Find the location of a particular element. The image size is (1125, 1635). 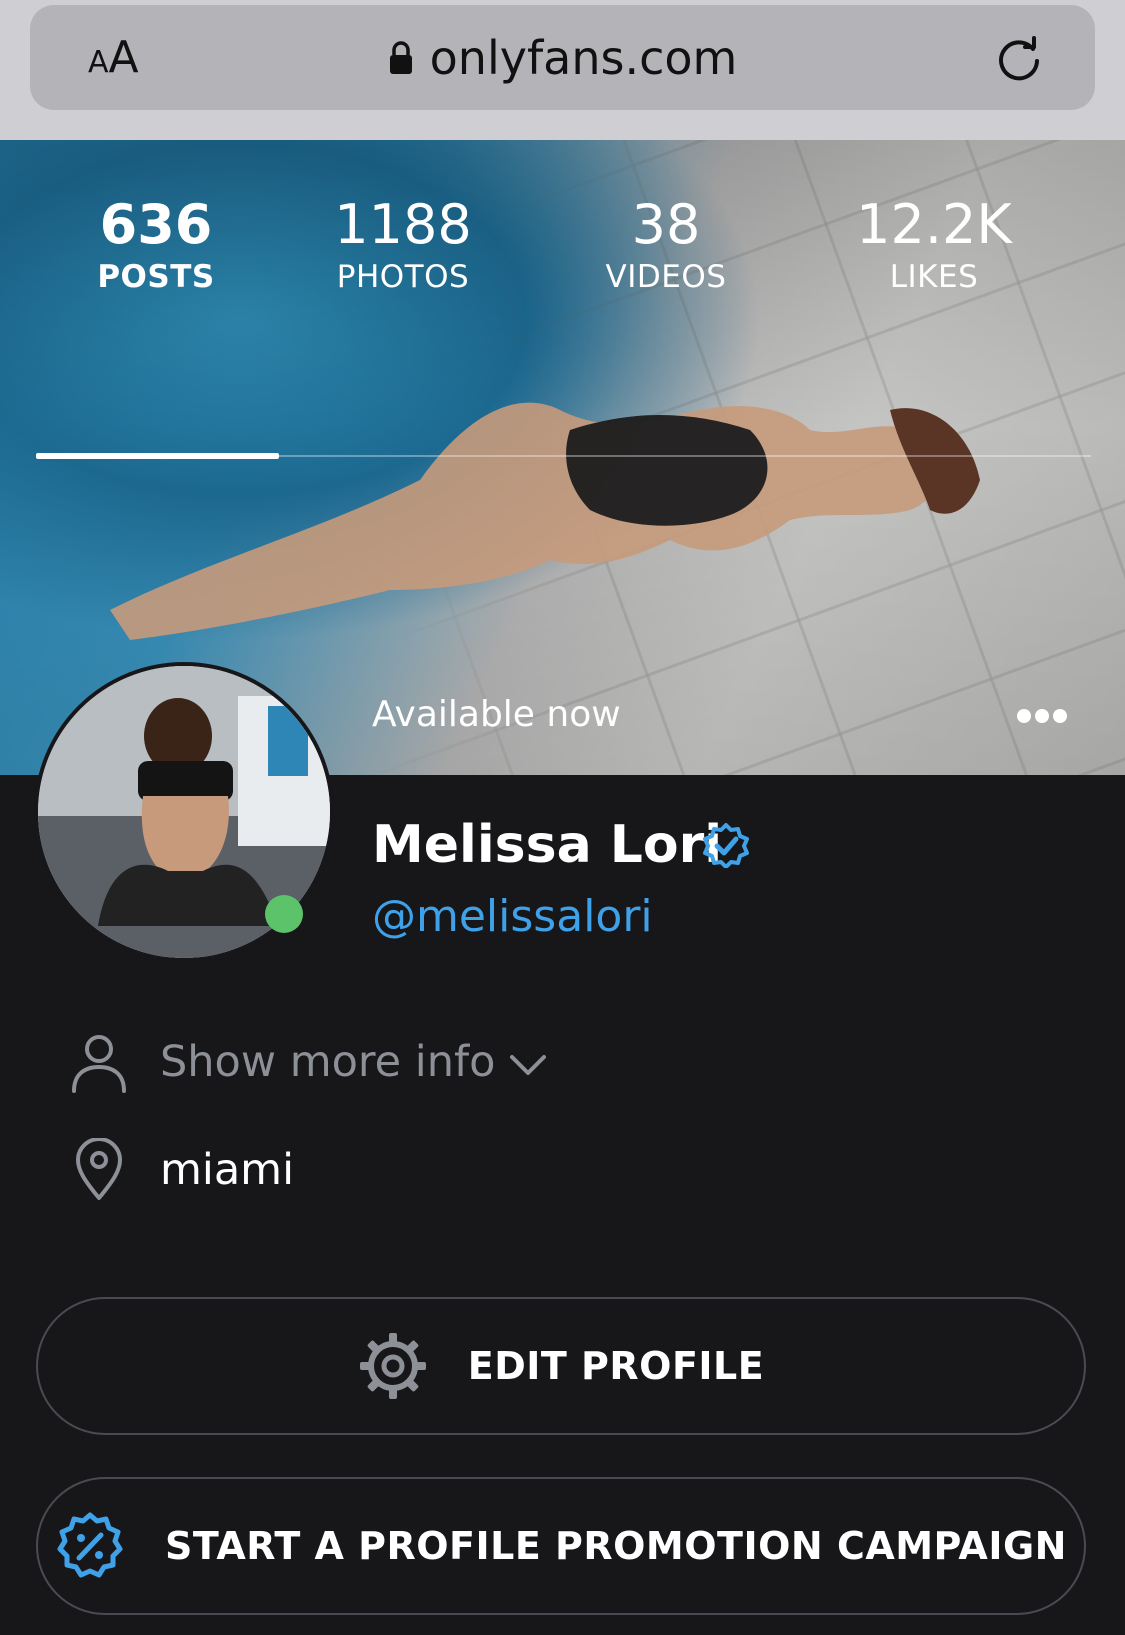

tab-videos: 38 VIDEOS is located at coordinates (666, 231).